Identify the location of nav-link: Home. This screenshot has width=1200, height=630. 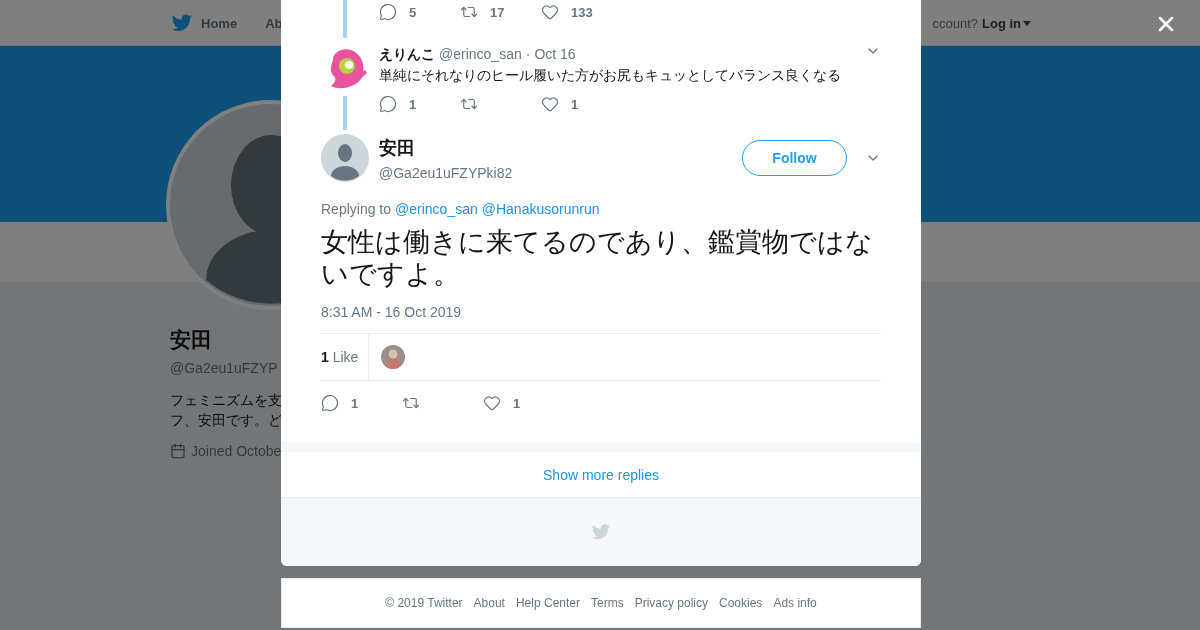
(204, 23).